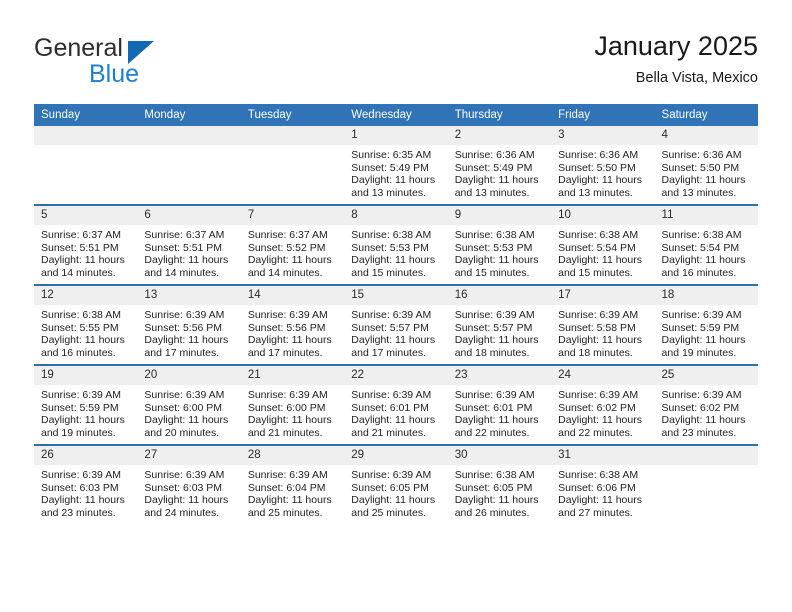 Image resolution: width=792 pixels, height=612 pixels. What do you see at coordinates (701, 155) in the screenshot?
I see `sunrise-text: Sunrise: 6:36 AM` at bounding box center [701, 155].